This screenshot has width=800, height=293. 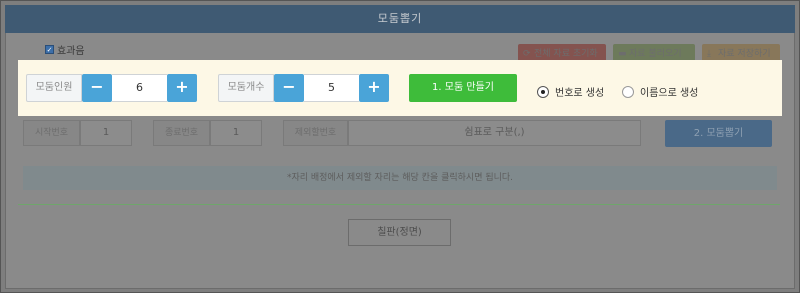 What do you see at coordinates (400, 19) in the screenshot?
I see `page-title: 모둠뽑기` at bounding box center [400, 19].